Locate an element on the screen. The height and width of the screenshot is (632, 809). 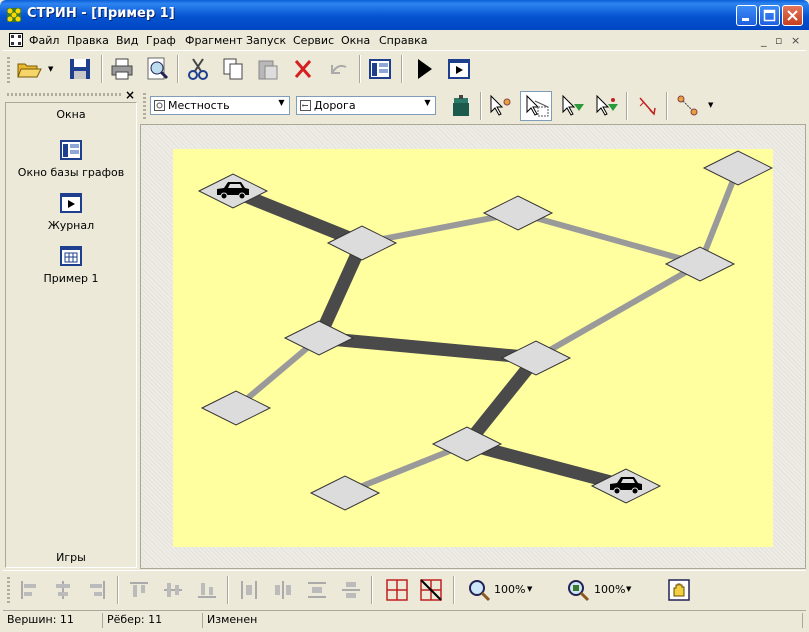
panel-footer-games: Игры is located at coordinates (71, 557).